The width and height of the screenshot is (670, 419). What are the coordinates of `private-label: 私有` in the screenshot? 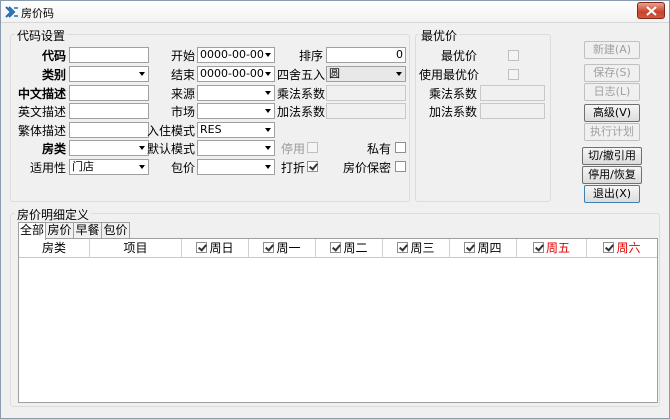 It's located at (378, 149).